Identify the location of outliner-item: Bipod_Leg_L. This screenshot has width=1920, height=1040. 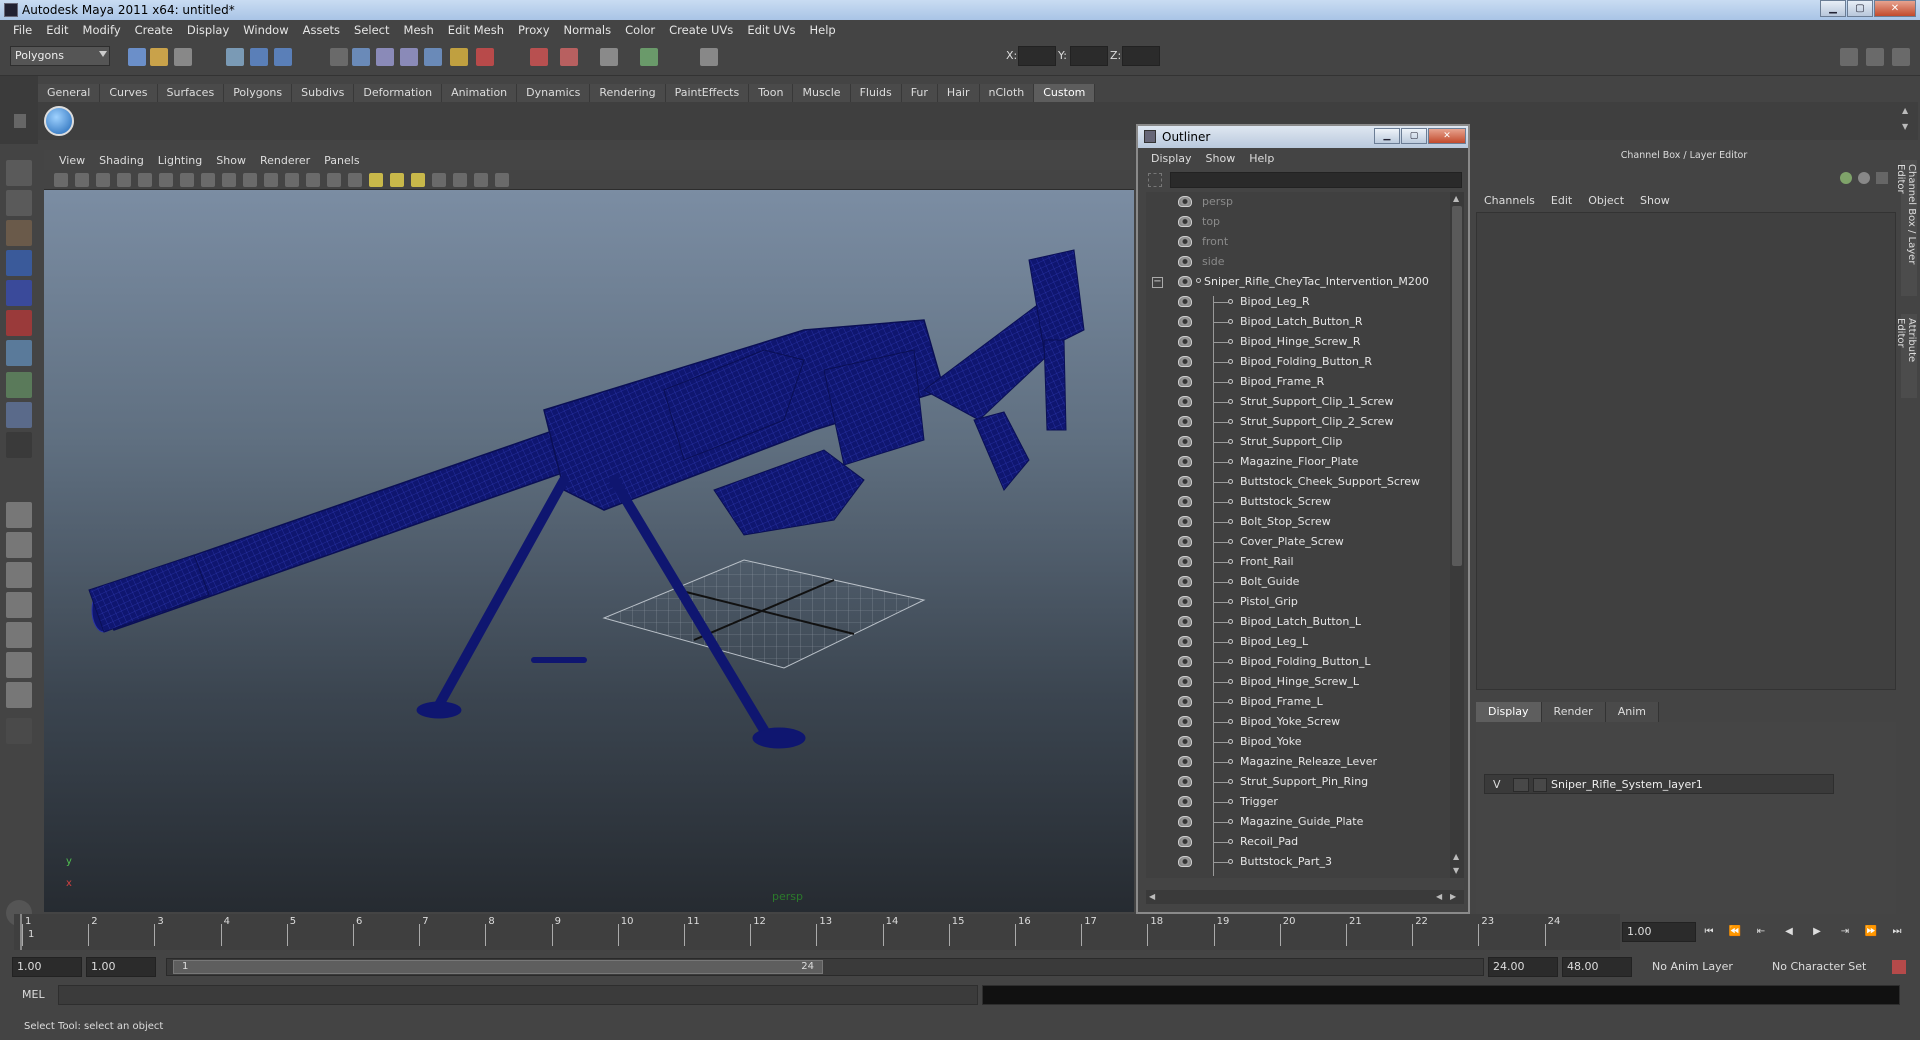
(1296, 642).